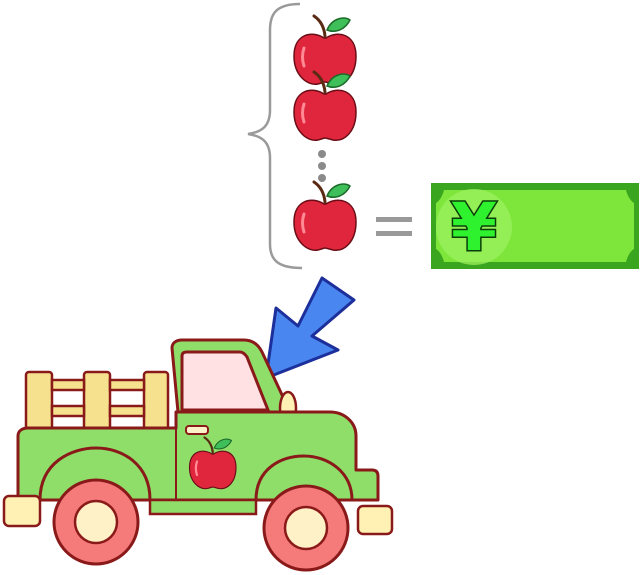 The image size is (641, 575). I want to click on equals-sign, so click(394, 226).